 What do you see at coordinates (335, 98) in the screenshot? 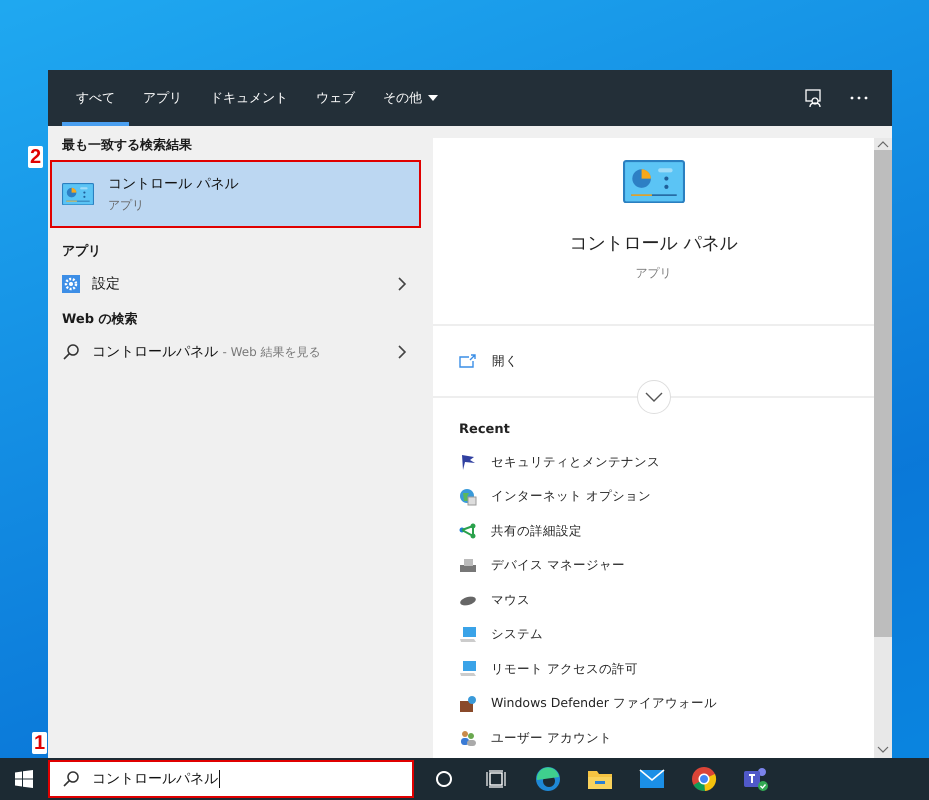
I see `filter-tab: ウェブ` at bounding box center [335, 98].